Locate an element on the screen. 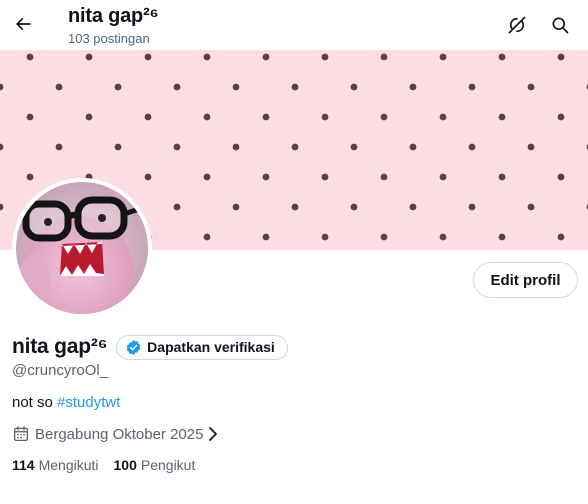  refresh-button is located at coordinates (517, 25).